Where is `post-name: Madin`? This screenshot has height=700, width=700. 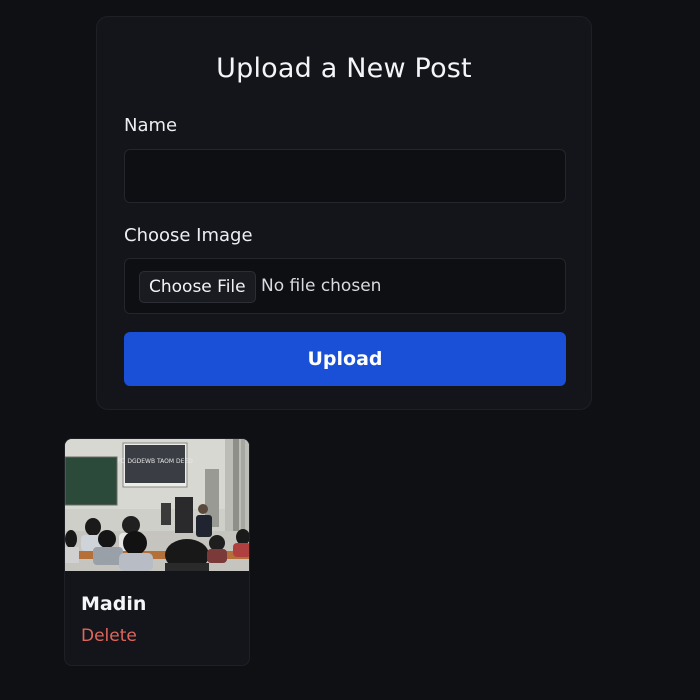 post-name: Madin is located at coordinates (114, 604).